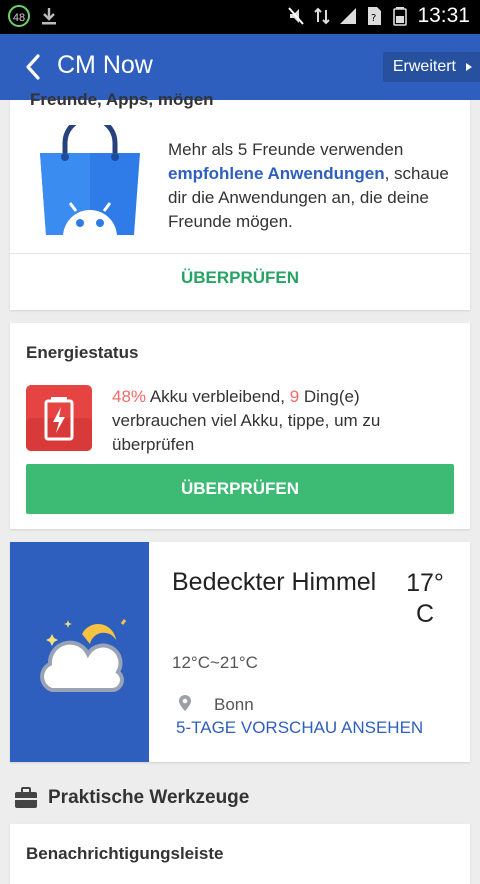  I want to click on divider, so click(240, 253).